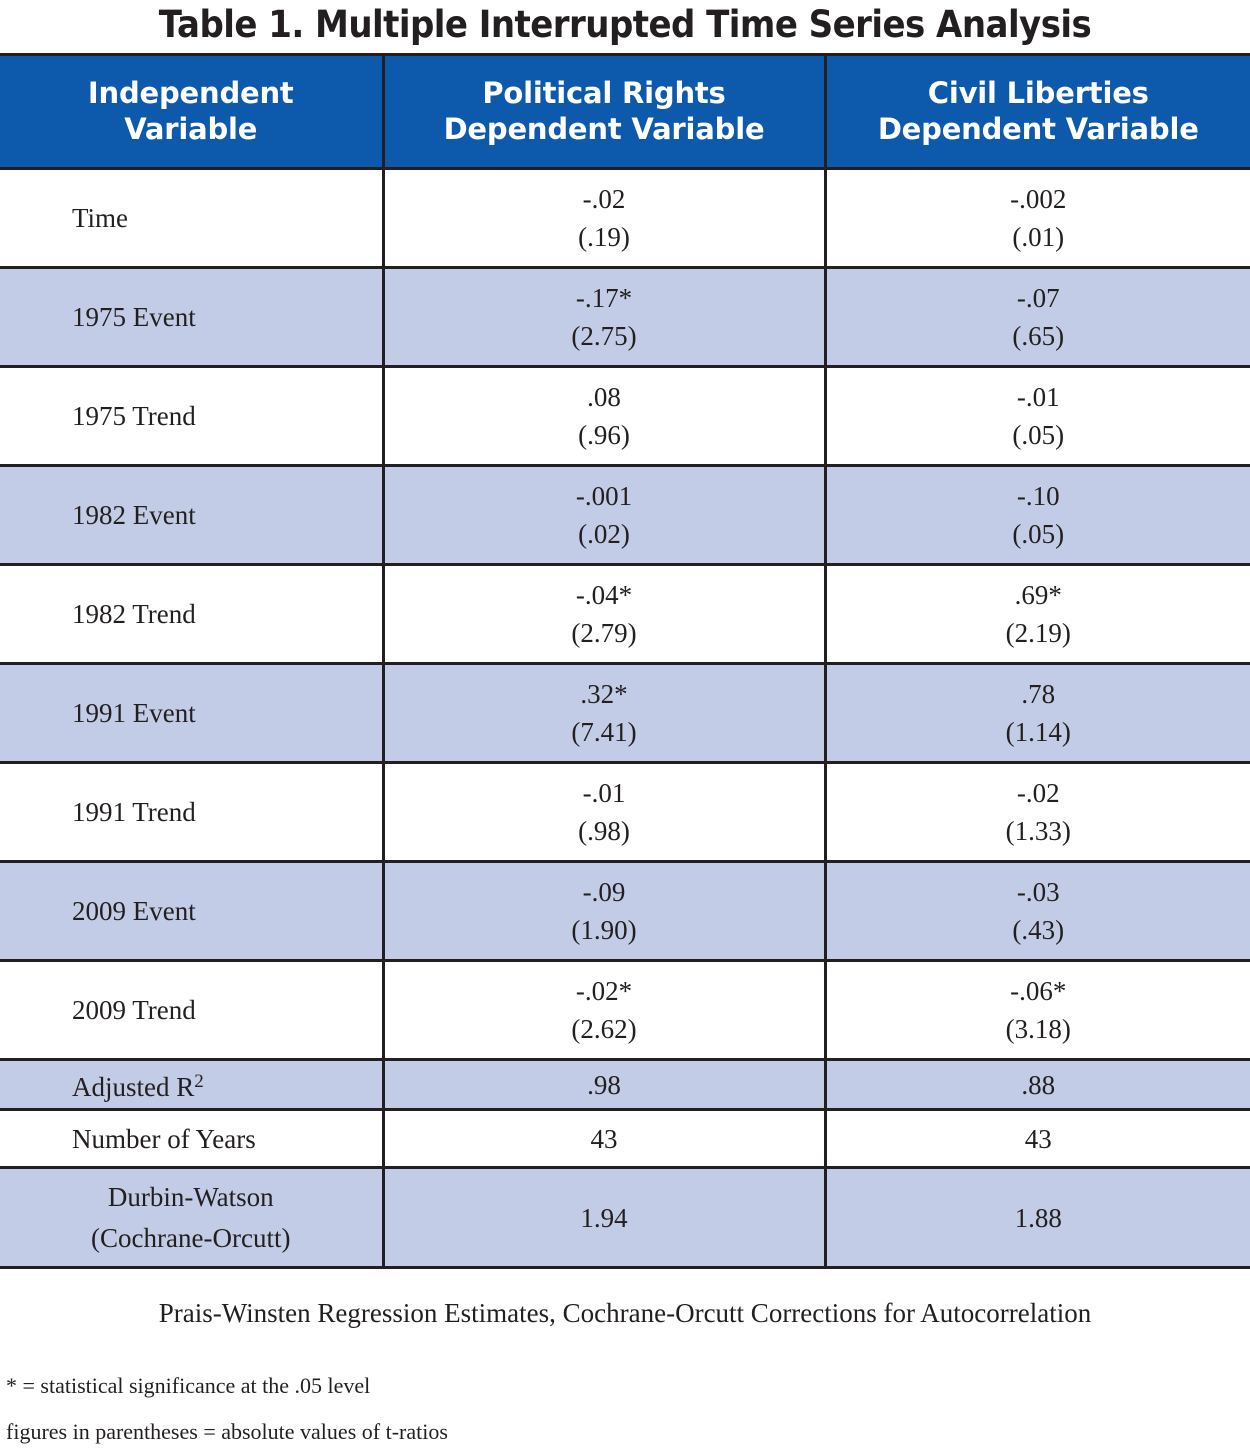 The height and width of the screenshot is (1455, 1250). I want to click on row-label-number-of-years: Number of Years, so click(192, 1139).